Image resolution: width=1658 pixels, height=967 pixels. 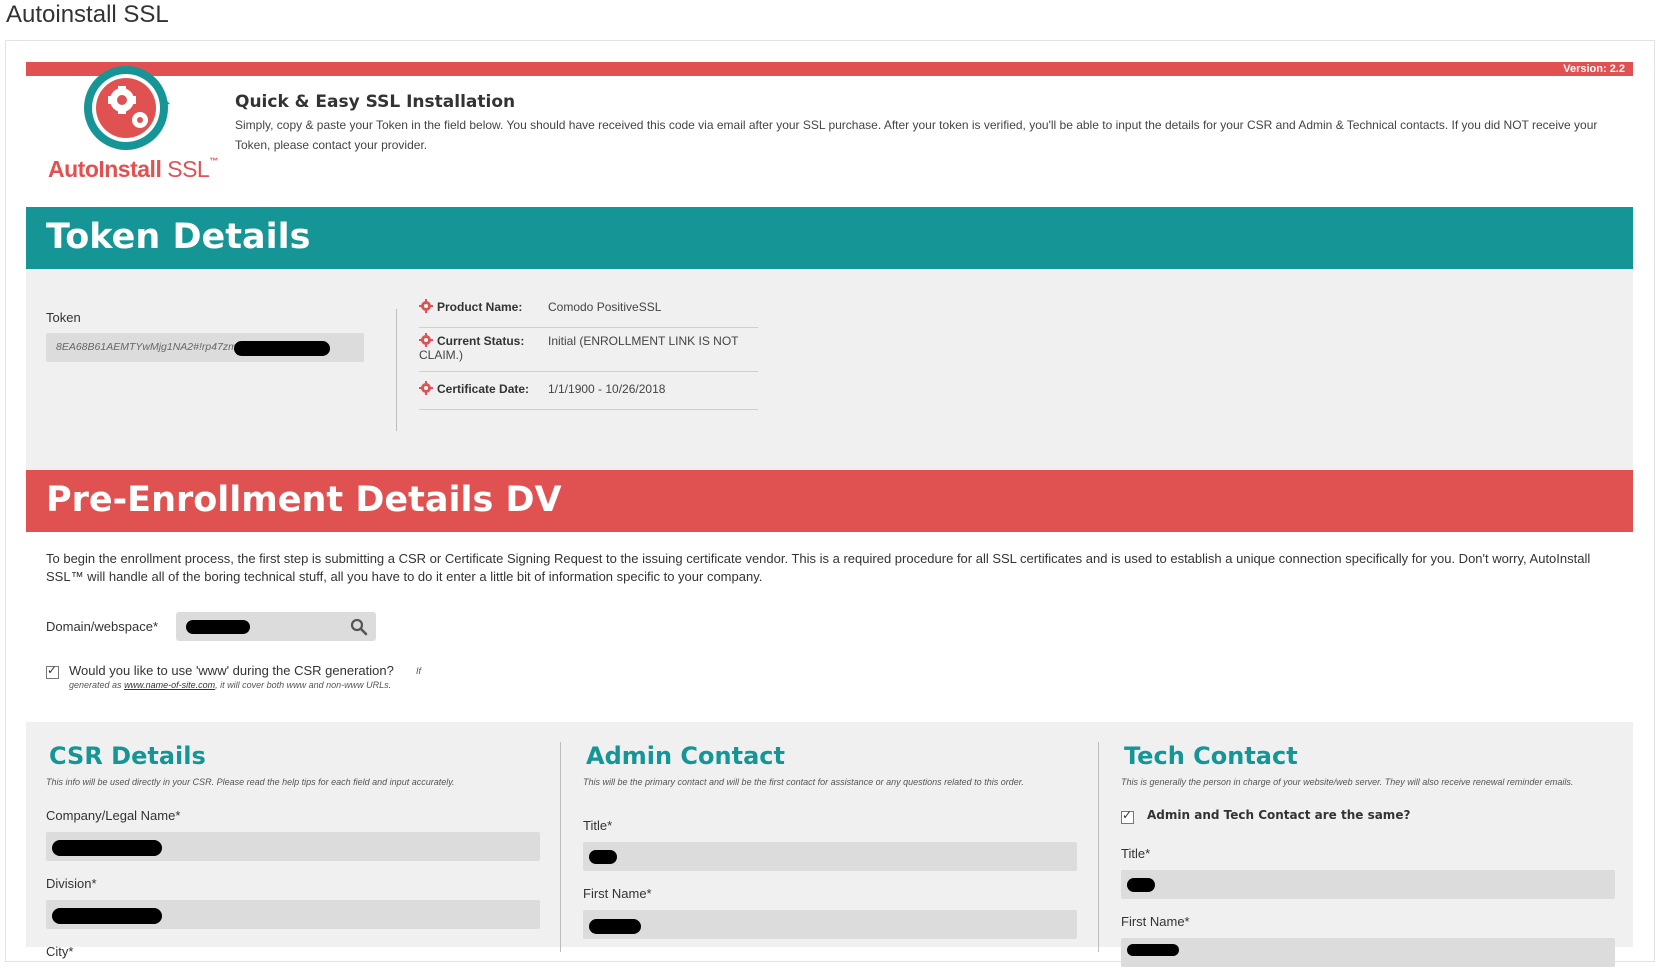 What do you see at coordinates (1594, 69) in the screenshot?
I see `version-label: Version: 2.2` at bounding box center [1594, 69].